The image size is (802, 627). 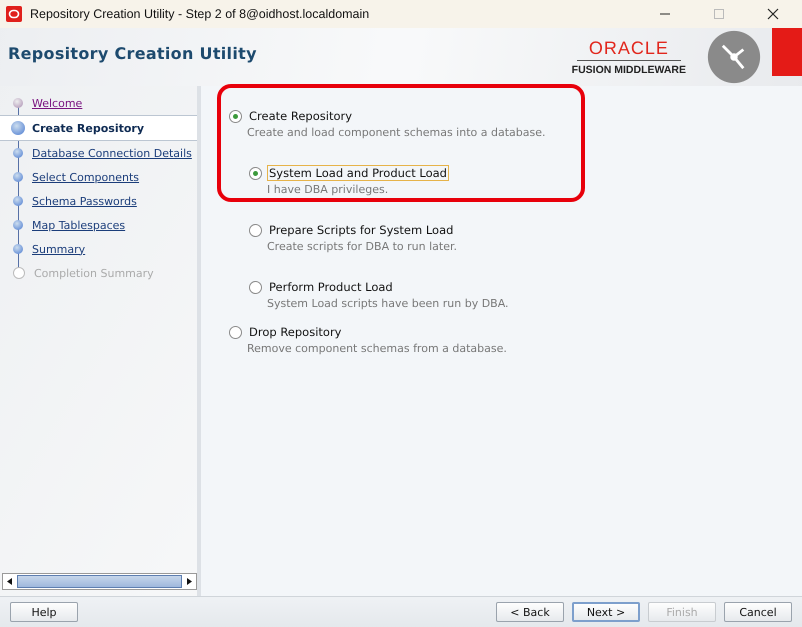 What do you see at coordinates (98, 153) in the screenshot?
I see `step-item: Database Connection Details` at bounding box center [98, 153].